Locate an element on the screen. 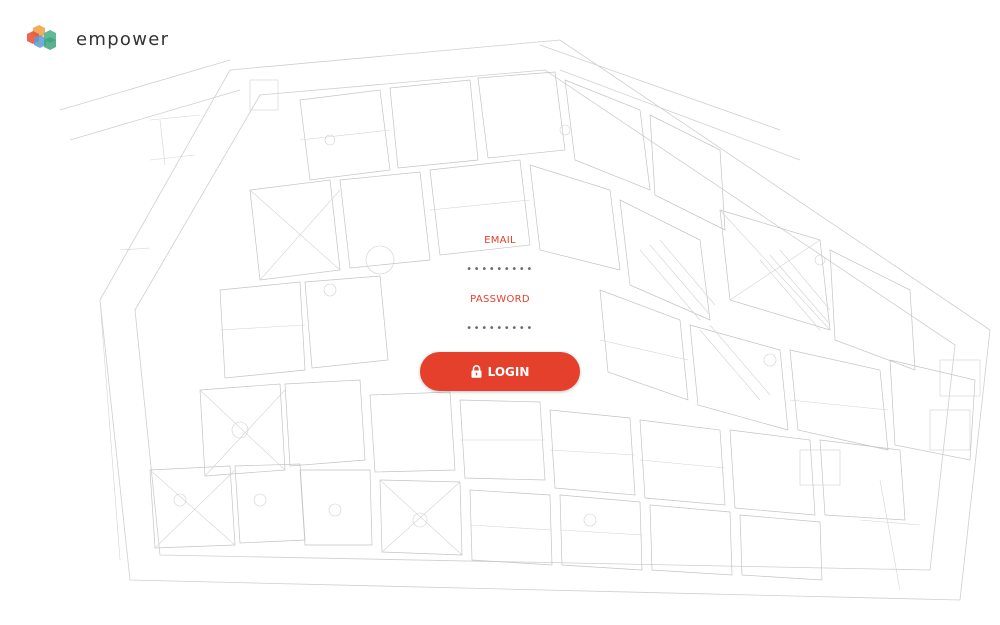  email-label: EMAIL is located at coordinates (500, 240).